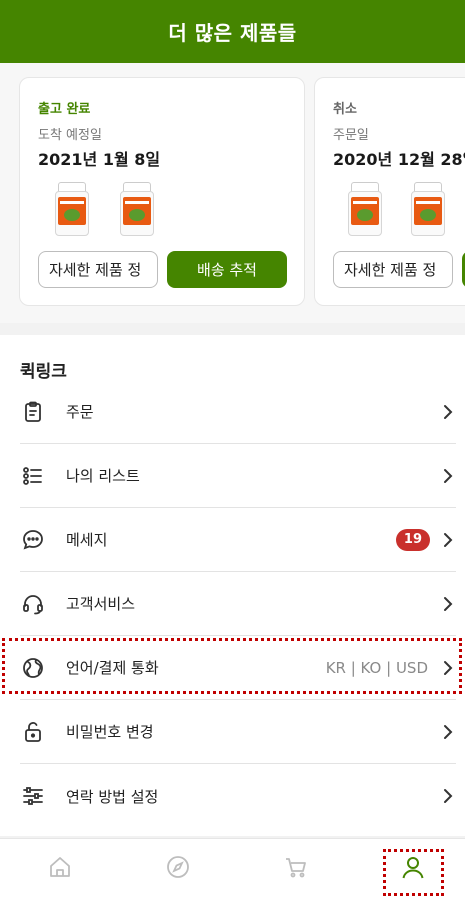  I want to click on bottom-tab-bar, so click(232, 869).